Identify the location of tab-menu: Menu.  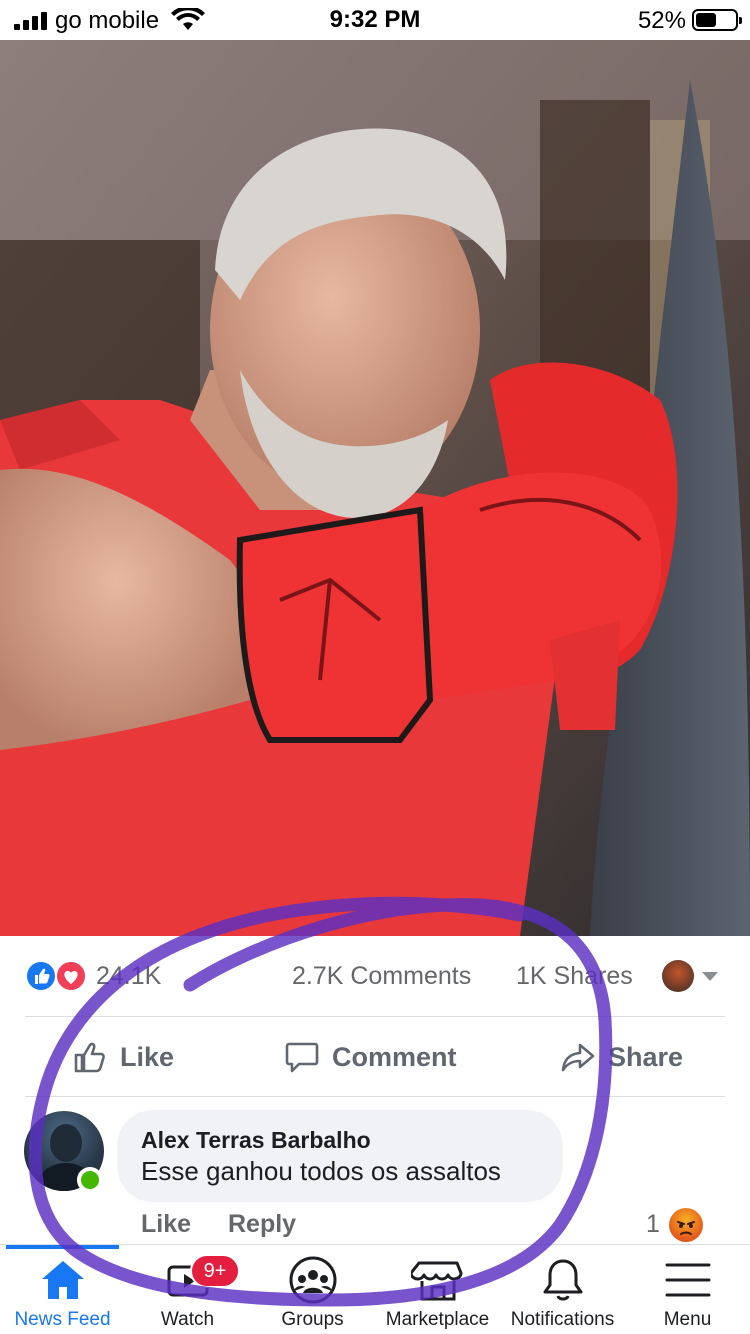
(687, 1289).